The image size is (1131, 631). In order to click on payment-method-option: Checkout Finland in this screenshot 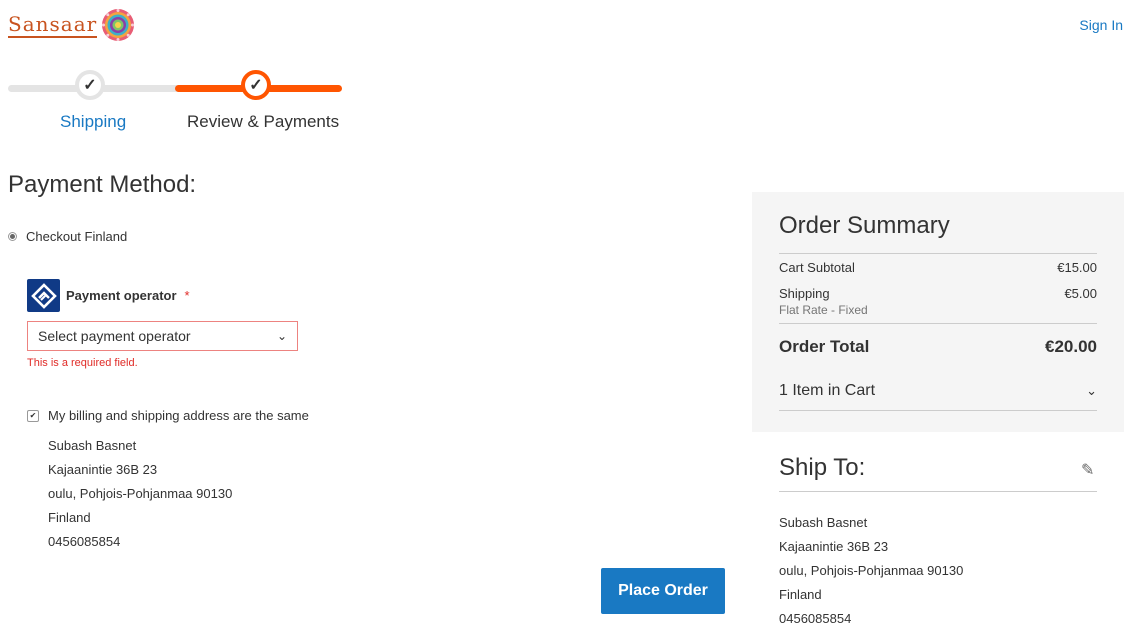, I will do `click(67, 236)`.